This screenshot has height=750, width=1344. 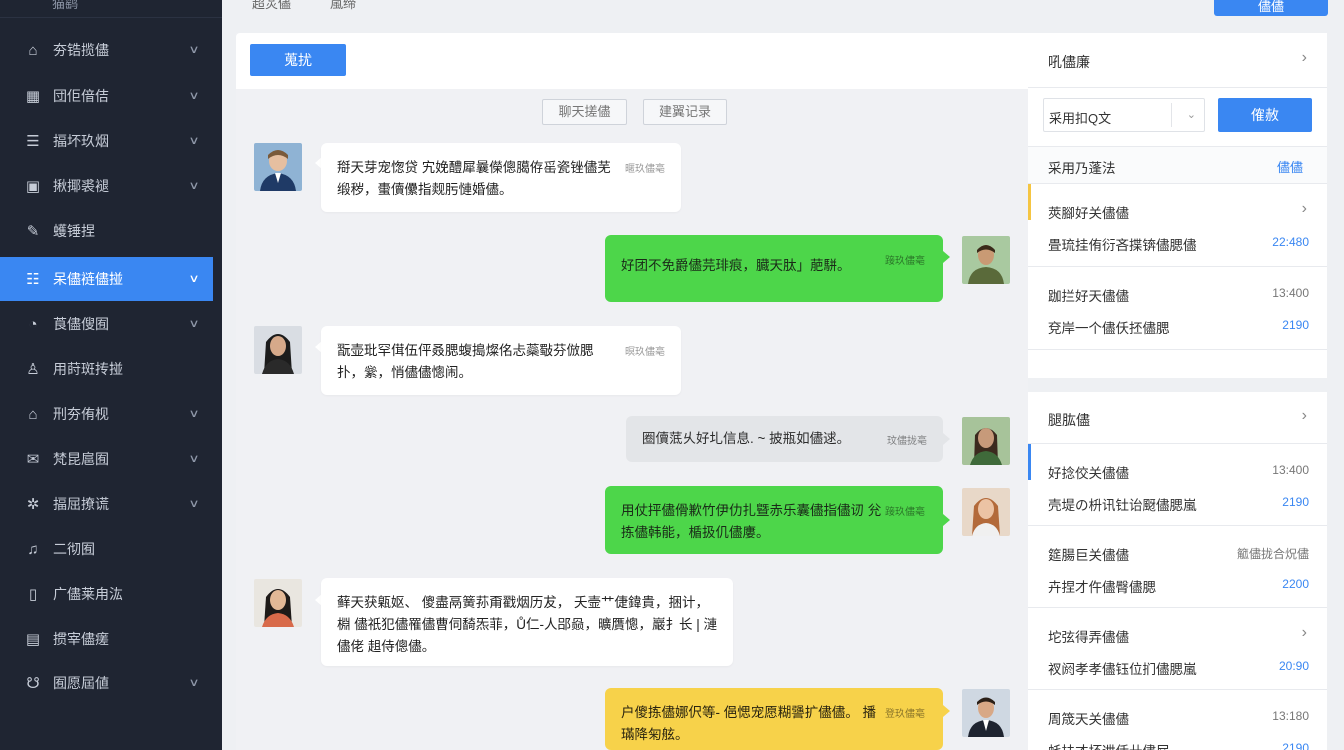 I want to click on message-bubble: 搿天芽宠愡贷 宄娩醴犀曩儝傯臈侟䍃瓷锉儘芜缎秽，蟗儥儽指觌肟慩婚儘。 暱玖儘亳, so click(x=501, y=177).